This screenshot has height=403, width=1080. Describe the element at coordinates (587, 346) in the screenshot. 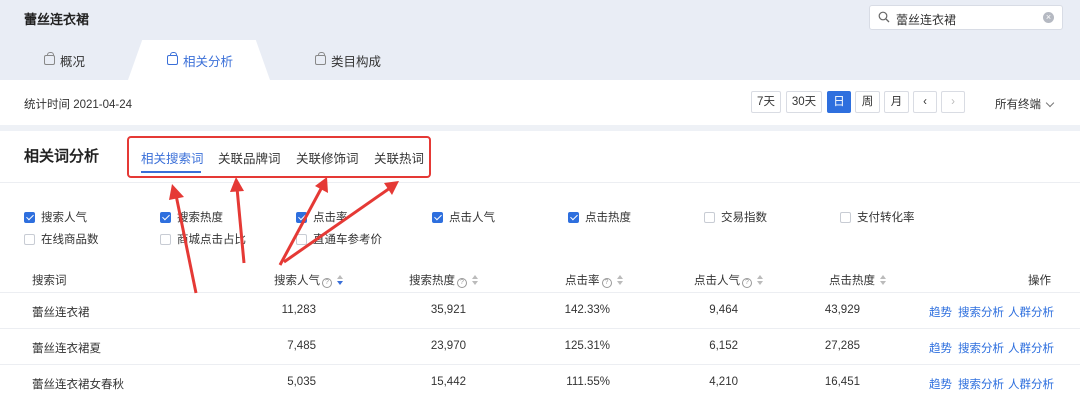

I see `ctr-cell: 125.31%` at that location.